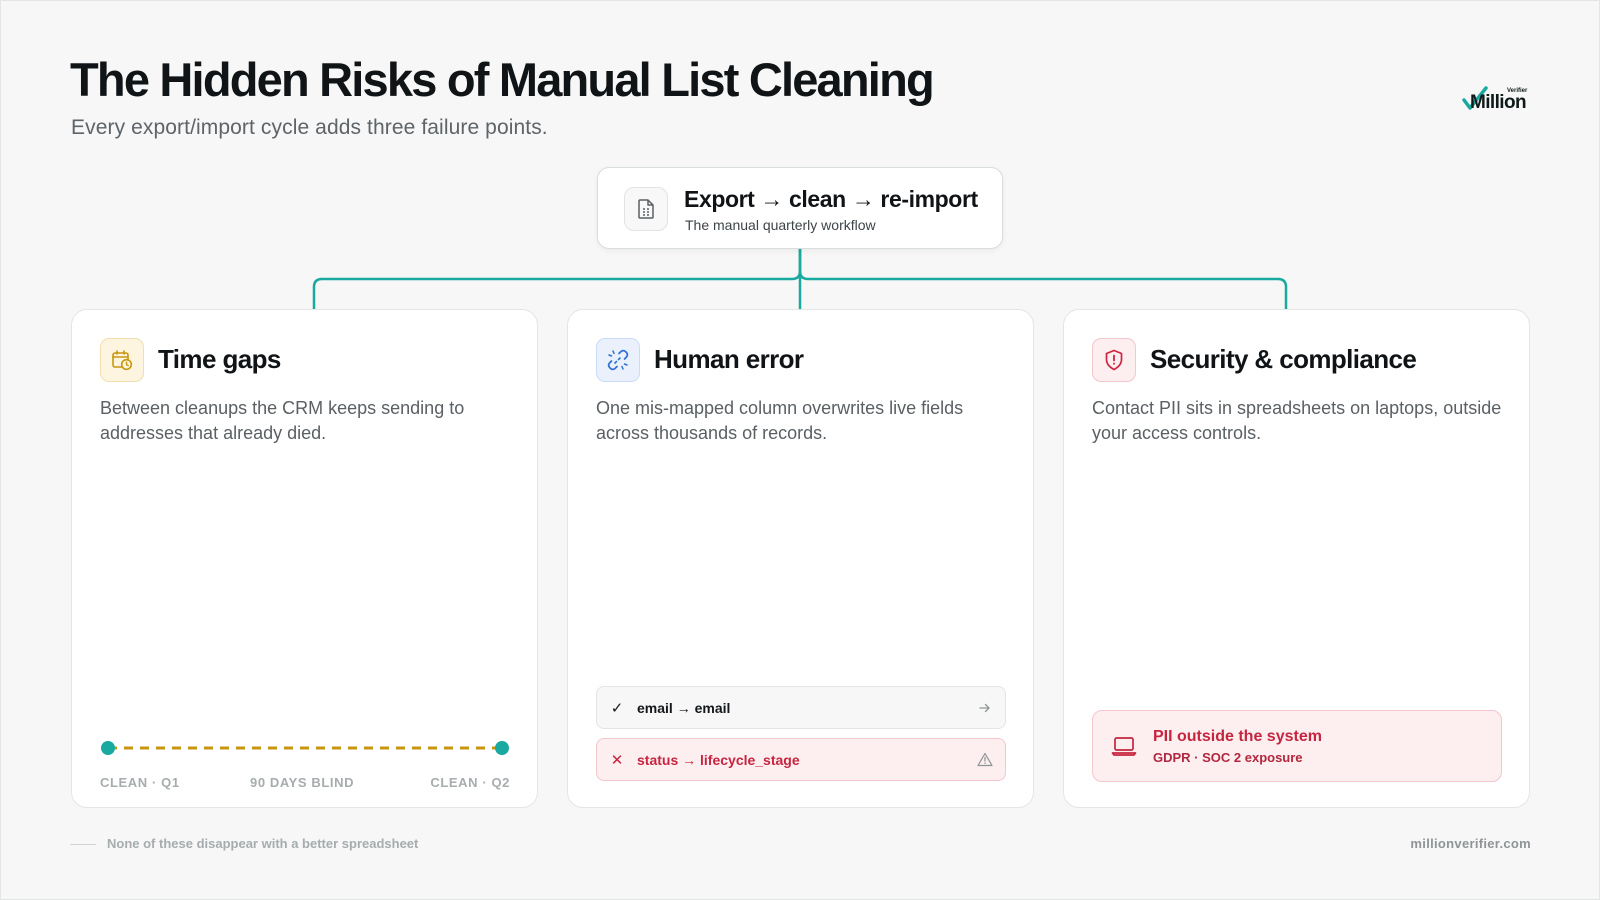 This screenshot has width=1600, height=900. Describe the element at coordinates (108, 748) in the screenshot. I see `timeline-start-dot` at that location.